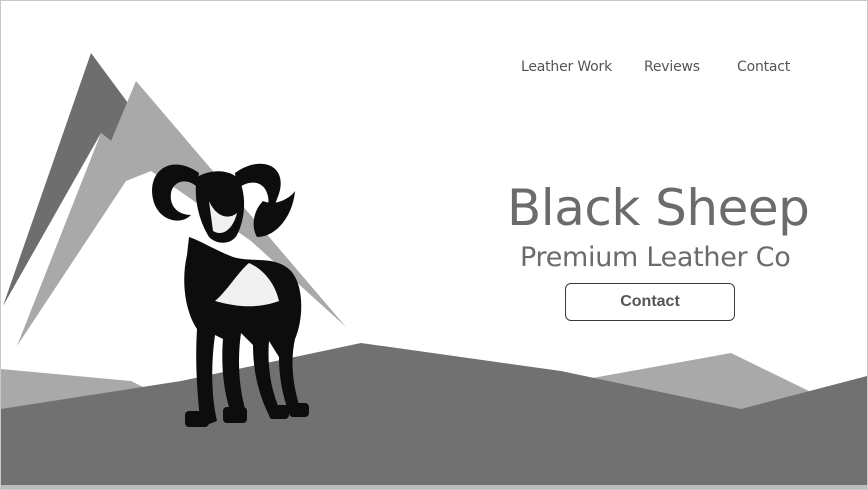  I want to click on contact-button: Contact, so click(650, 302).